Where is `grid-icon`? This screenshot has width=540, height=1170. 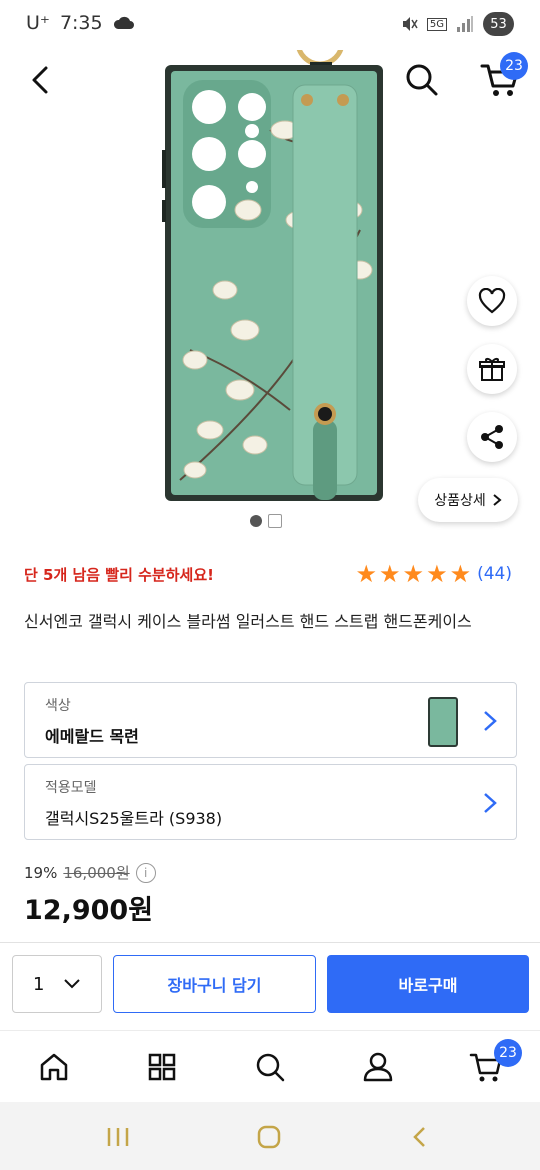
grid-icon is located at coordinates (162, 1067).